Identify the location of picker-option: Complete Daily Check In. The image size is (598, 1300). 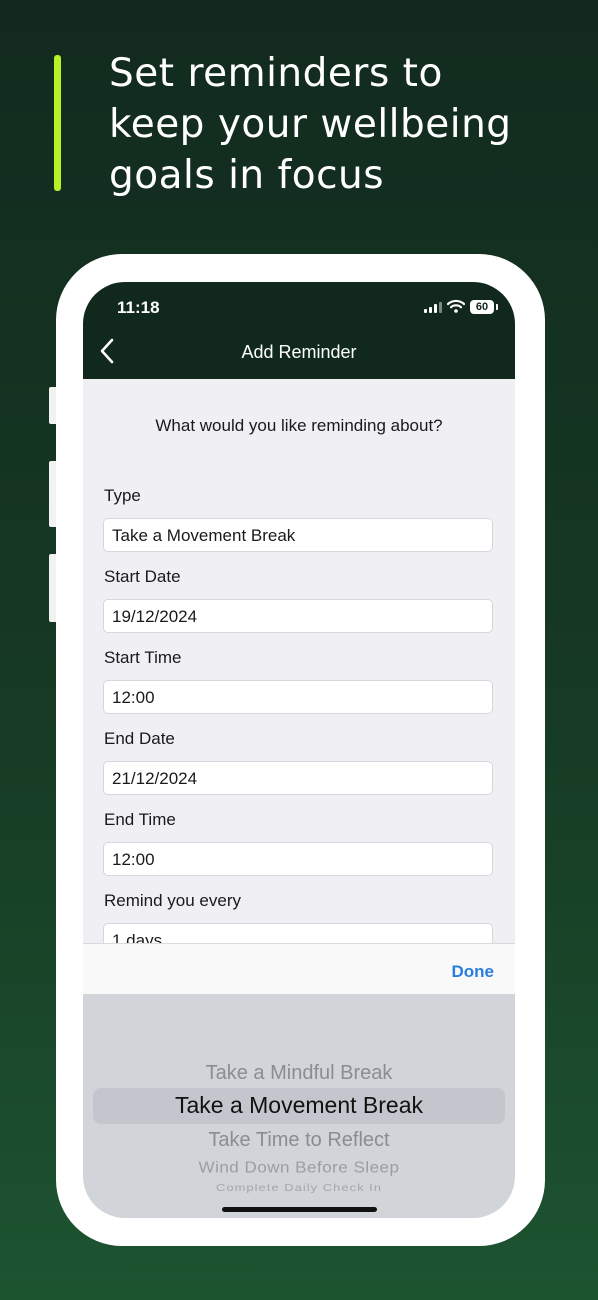
(299, 1187).